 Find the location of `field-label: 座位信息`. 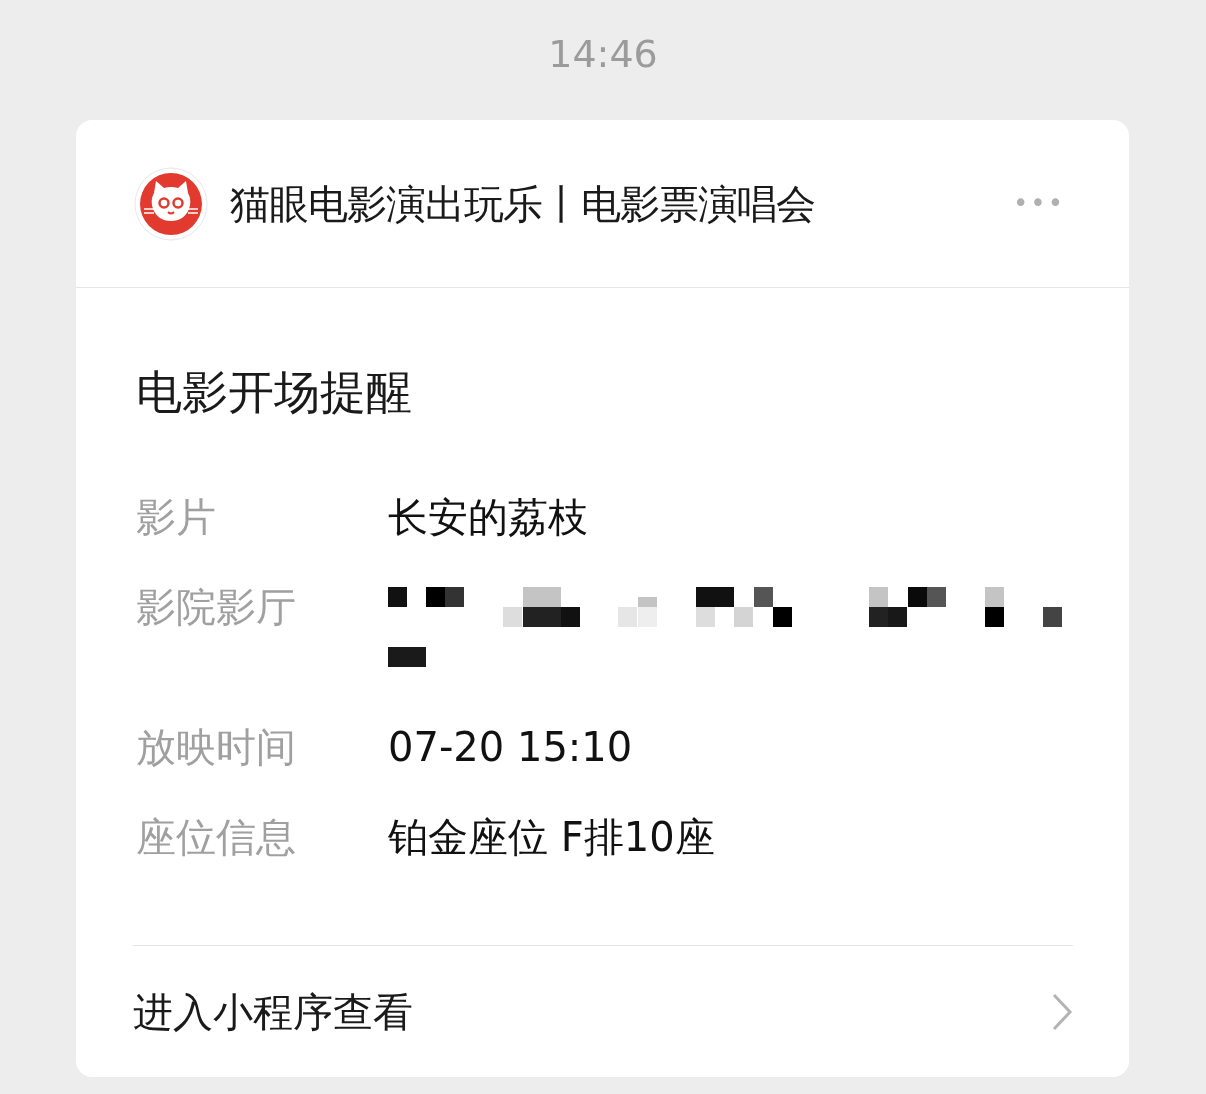

field-label: 座位信息 is located at coordinates (216, 837).